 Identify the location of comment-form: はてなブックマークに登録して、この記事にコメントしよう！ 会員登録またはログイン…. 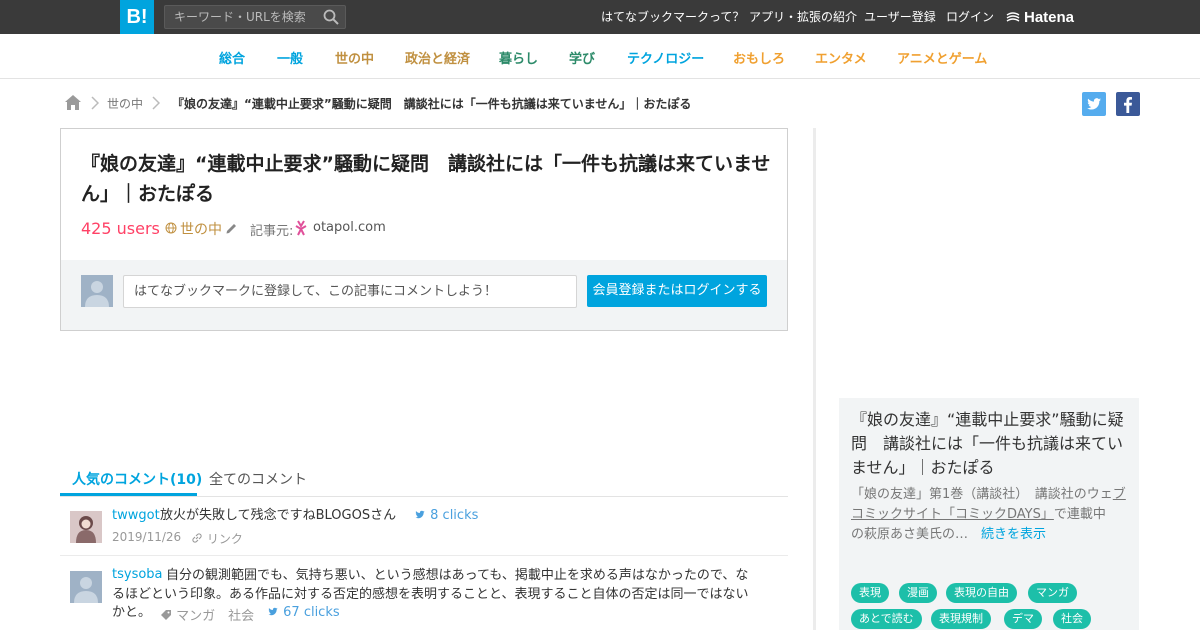
(424, 295).